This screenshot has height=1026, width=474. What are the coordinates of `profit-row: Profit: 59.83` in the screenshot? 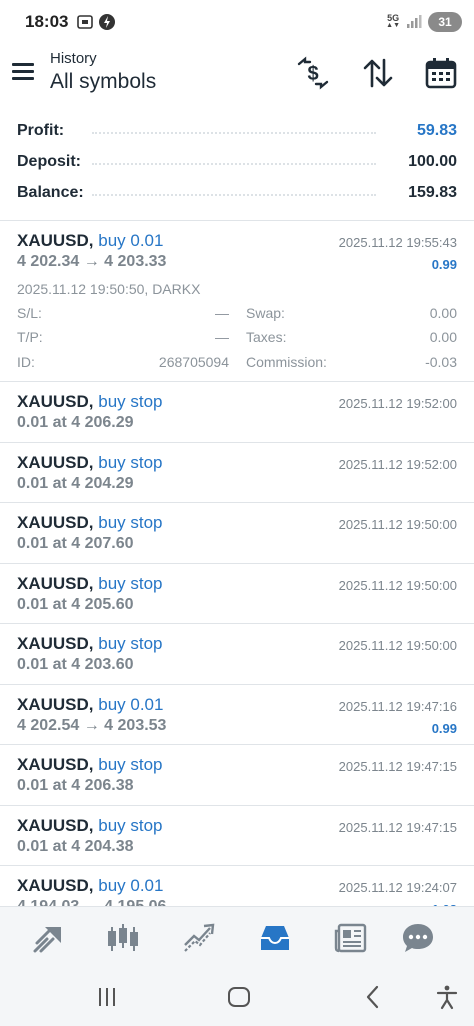 It's located at (237, 129).